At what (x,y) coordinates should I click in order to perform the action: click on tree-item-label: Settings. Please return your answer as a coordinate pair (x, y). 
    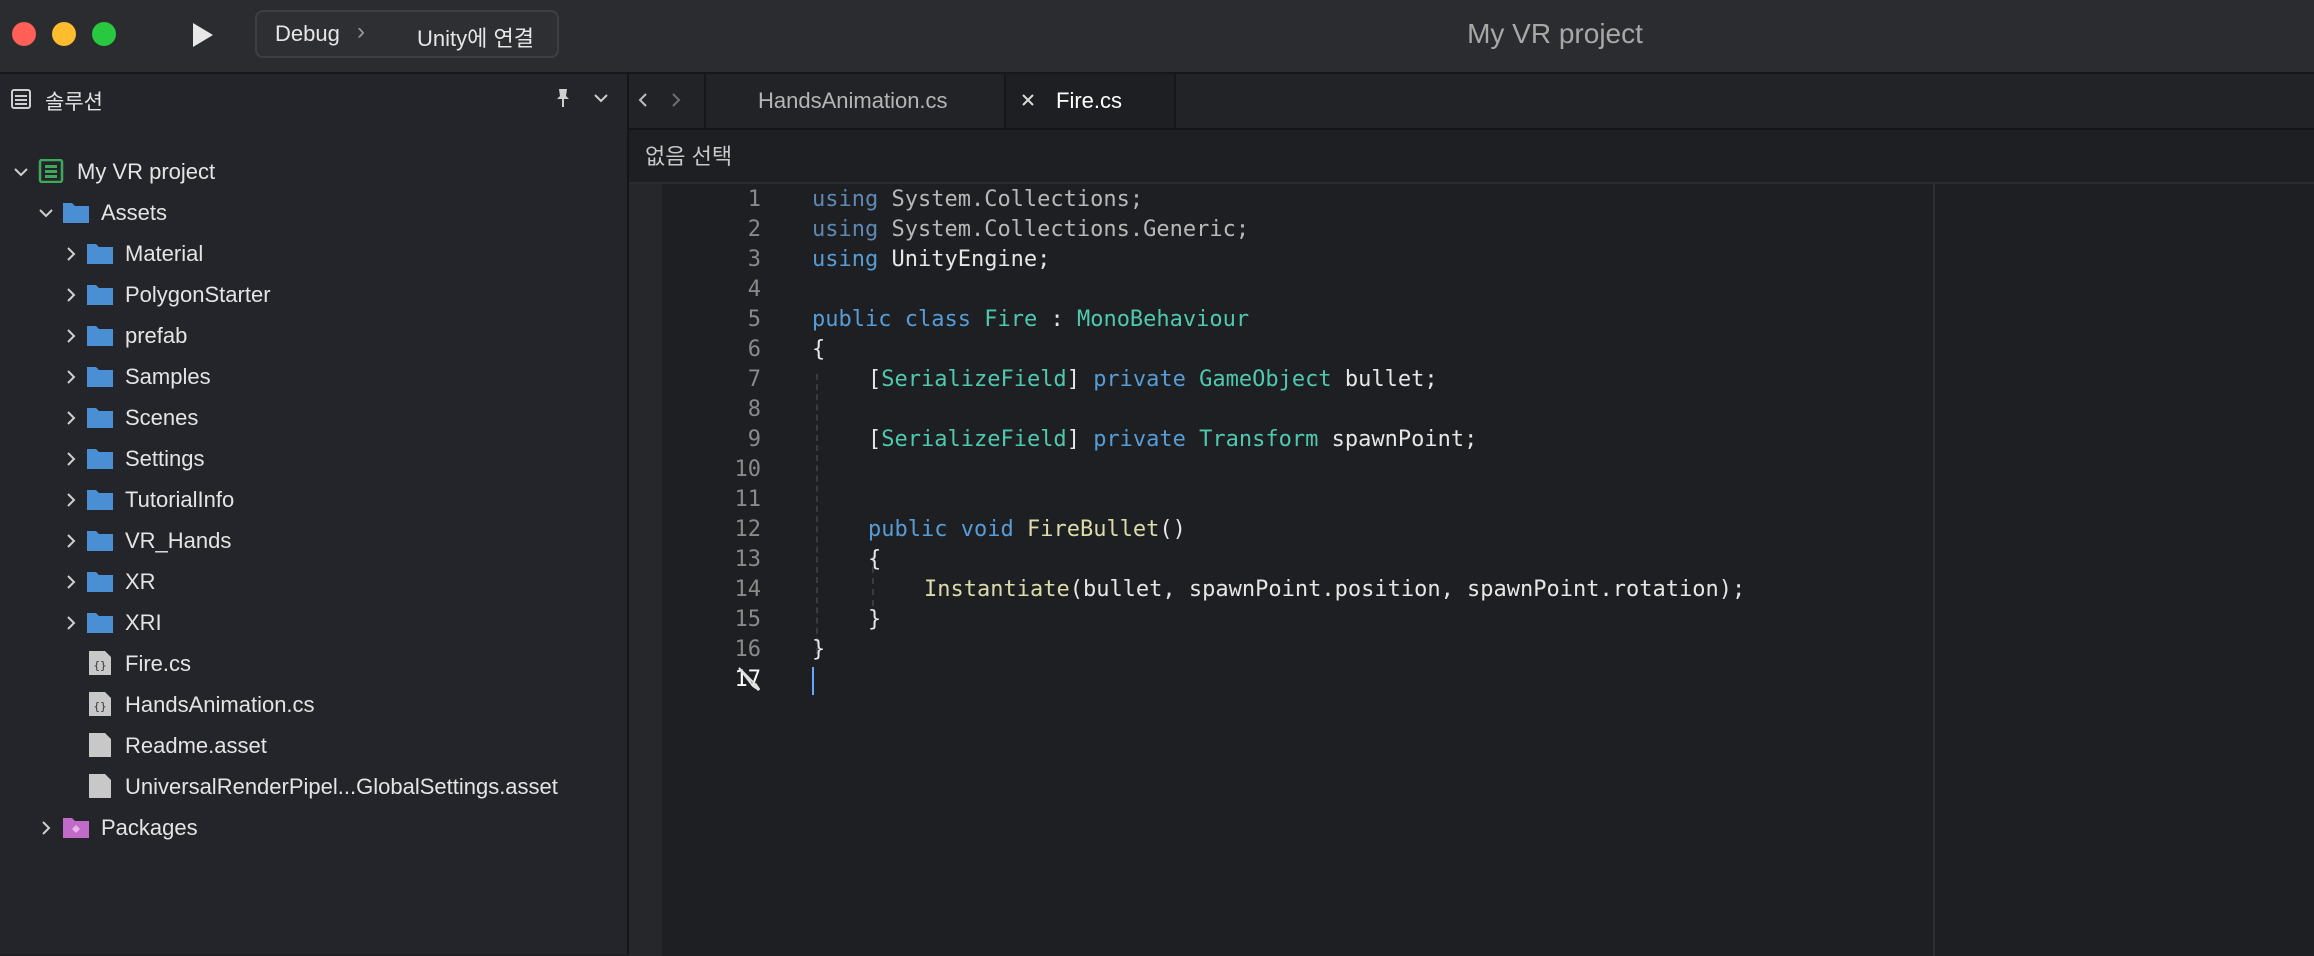
    Looking at the image, I should click on (165, 458).